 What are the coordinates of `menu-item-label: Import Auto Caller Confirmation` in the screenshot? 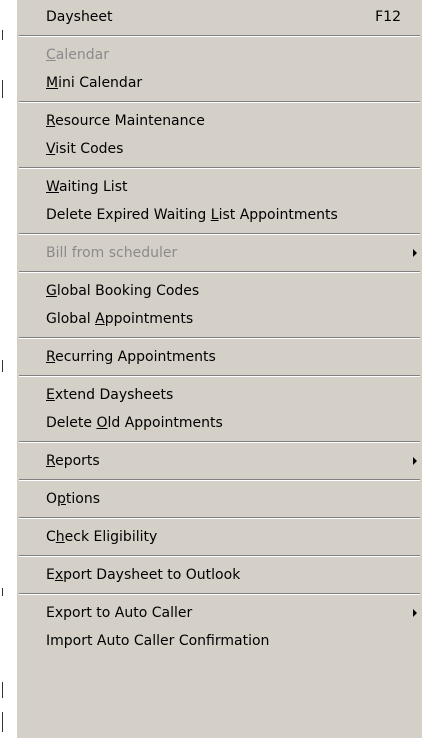 It's located at (157, 641).